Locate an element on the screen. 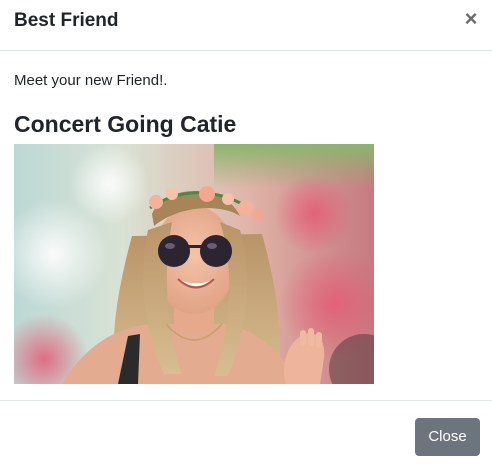 The image size is (492, 468). modal-footer: Close is located at coordinates (246, 434).